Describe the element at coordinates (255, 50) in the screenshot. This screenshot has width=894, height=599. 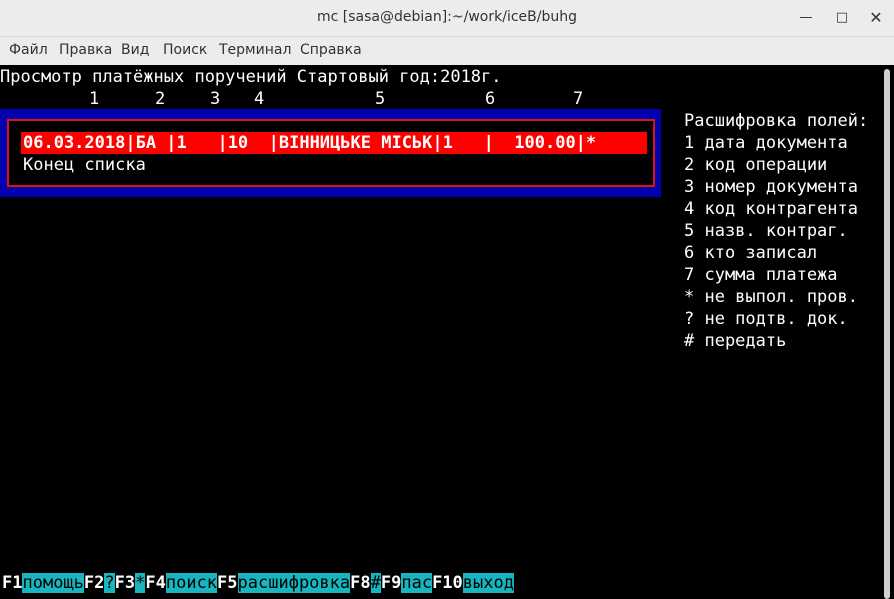
I see `menu-terminal: Терминал` at that location.